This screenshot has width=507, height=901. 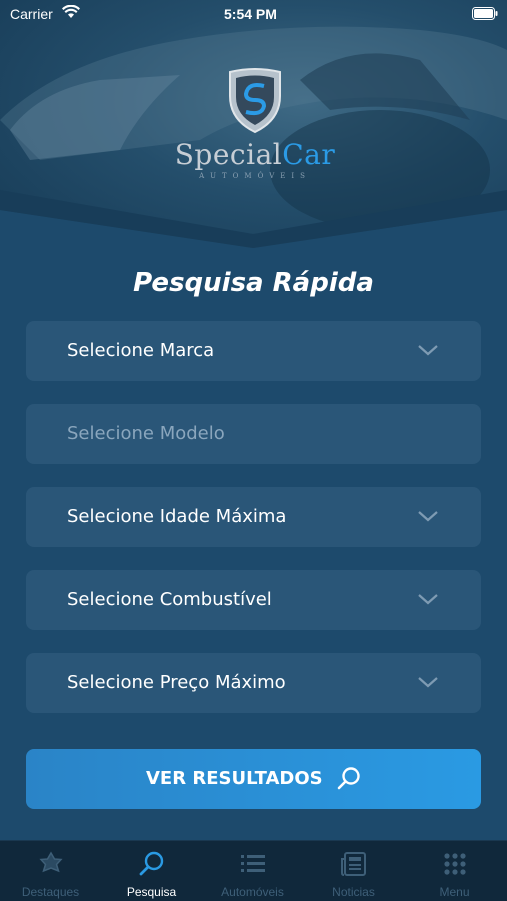 I want to click on list-icon, so click(x=253, y=863).